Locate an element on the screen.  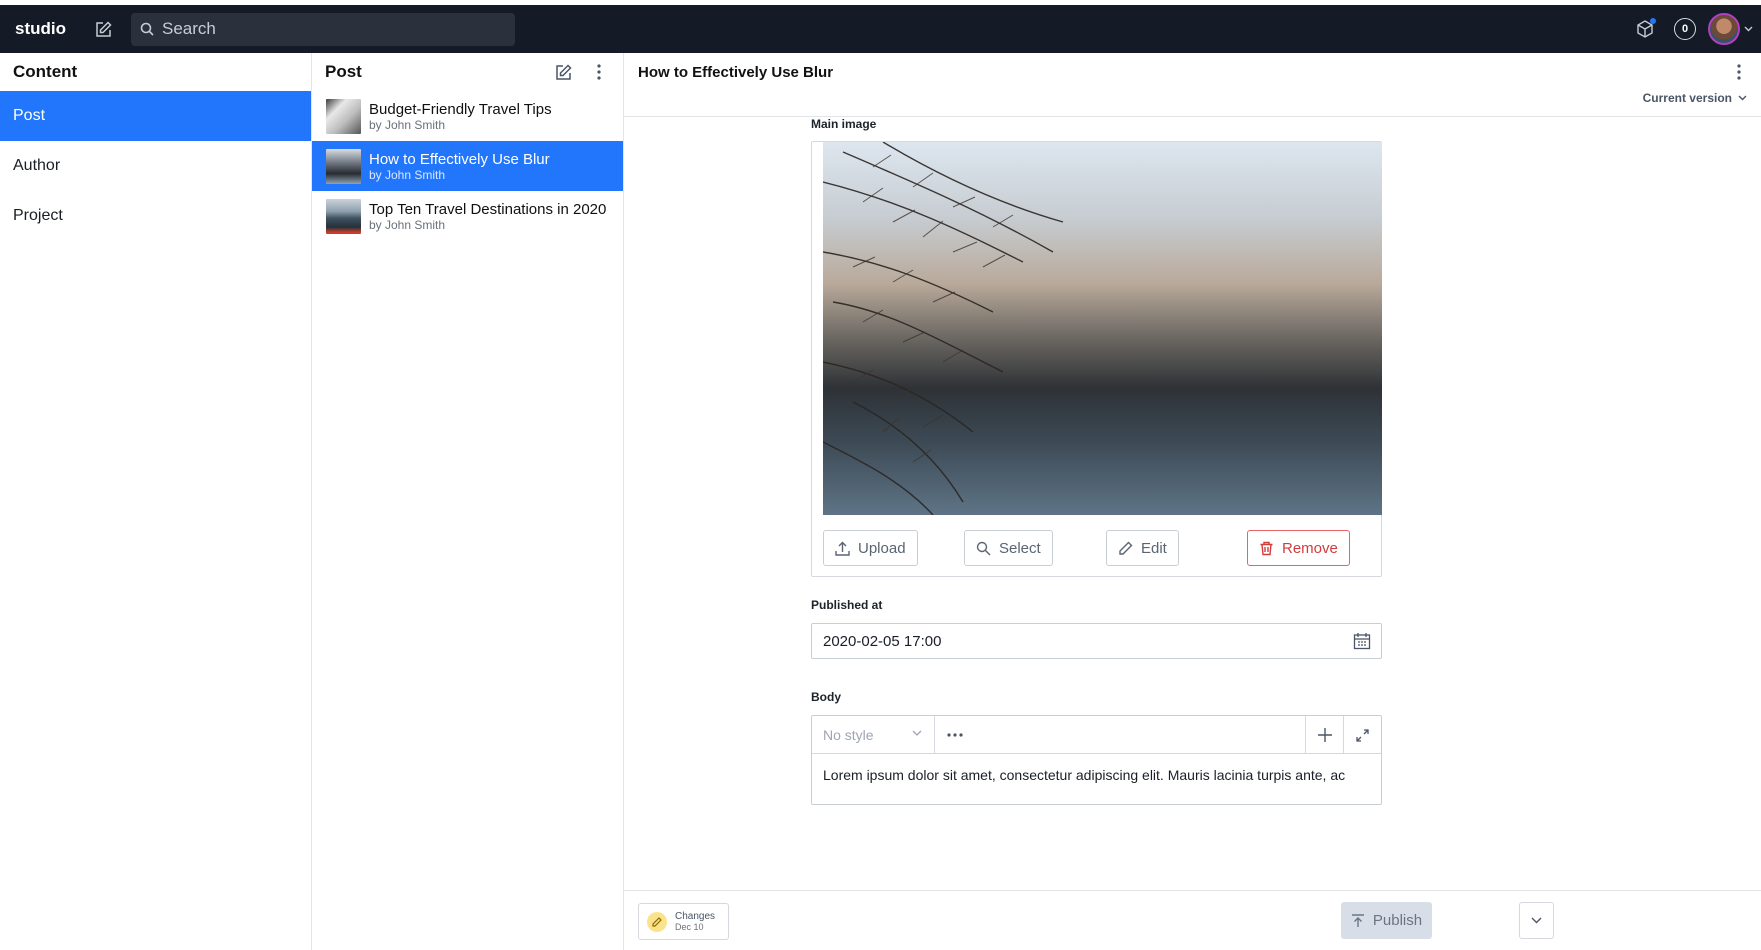
publish-options-dropdown is located at coordinates (1536, 920).